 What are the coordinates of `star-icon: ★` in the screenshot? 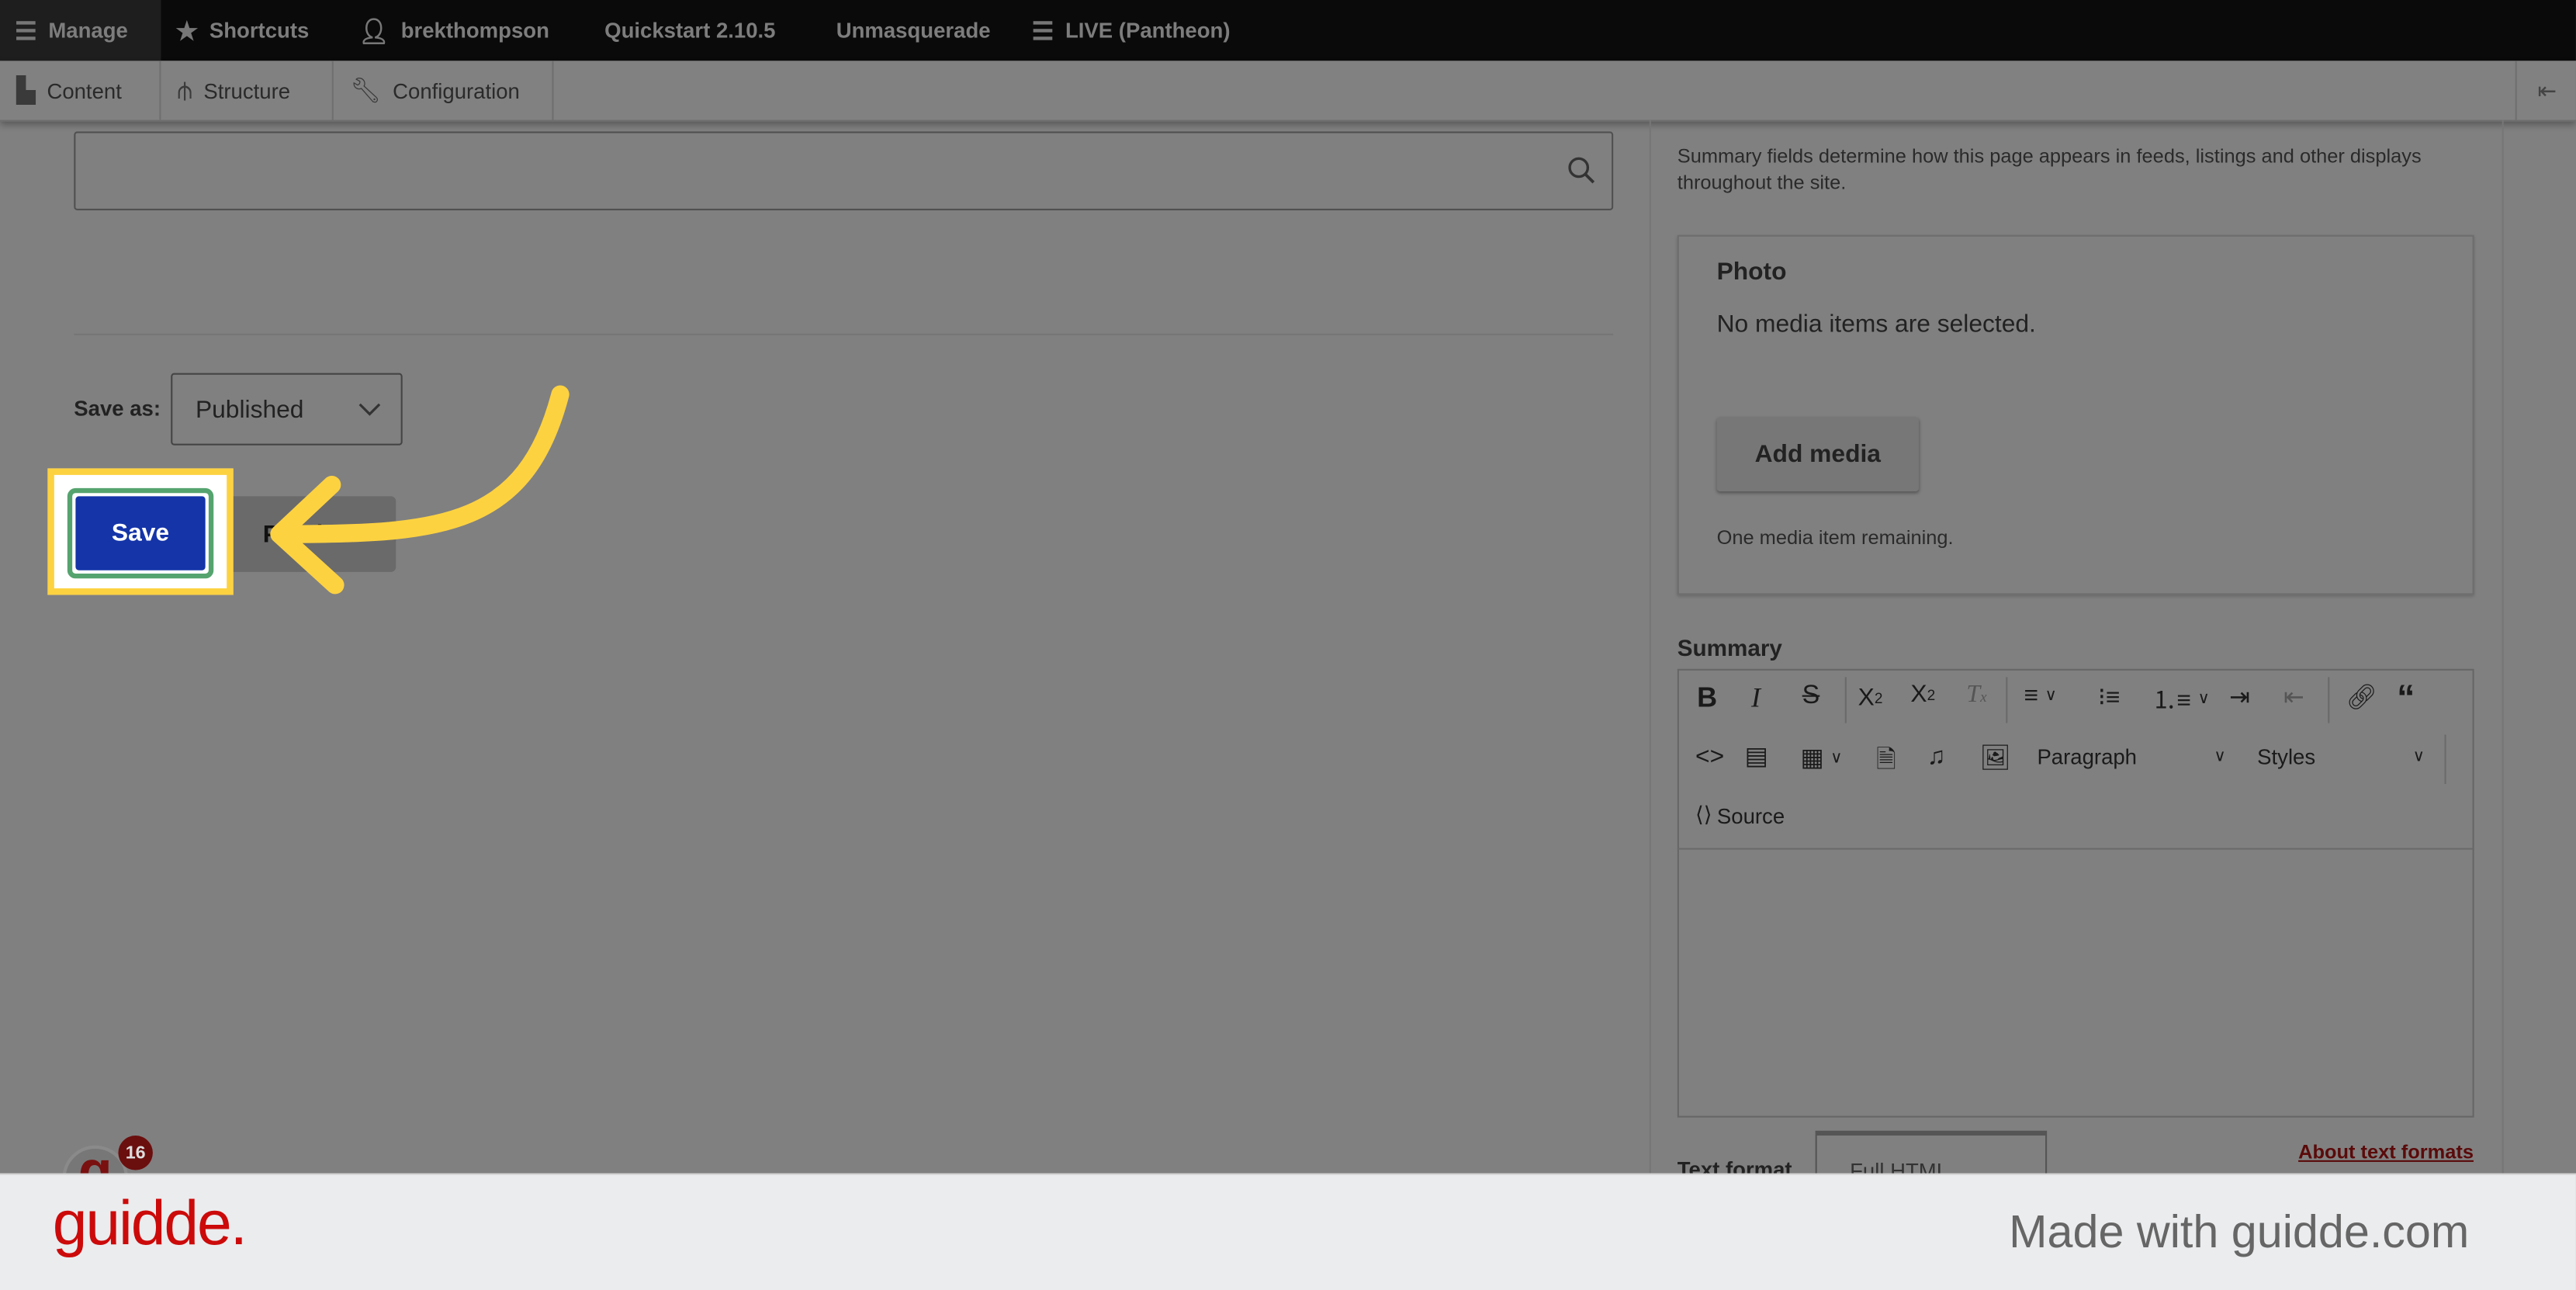 It's located at (187, 32).